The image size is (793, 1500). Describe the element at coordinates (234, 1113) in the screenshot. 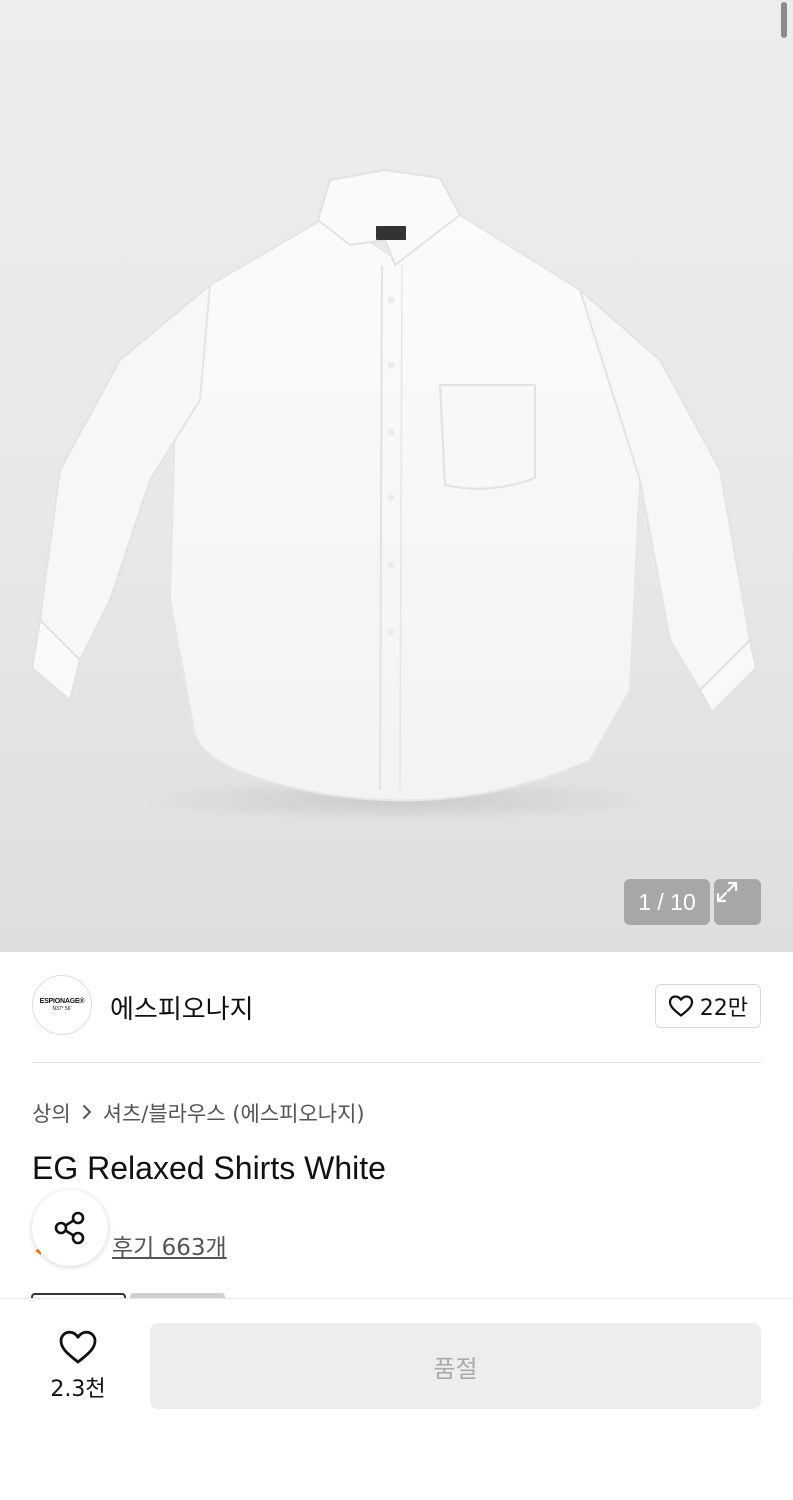

I see `breadcrumb-subcategory: 셔츠/블라우스 (에스피오나지)` at that location.